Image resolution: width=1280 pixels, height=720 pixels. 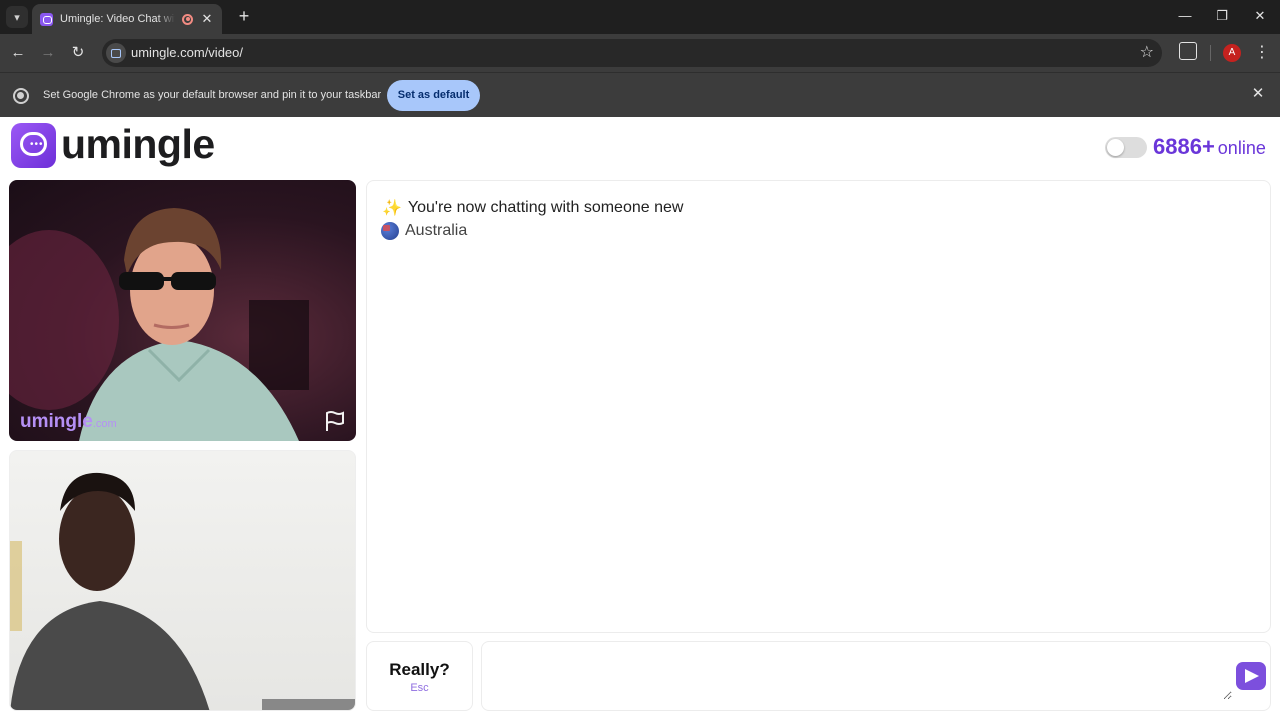 I want to click on restore-button: ❐, so click(x=1222, y=16).